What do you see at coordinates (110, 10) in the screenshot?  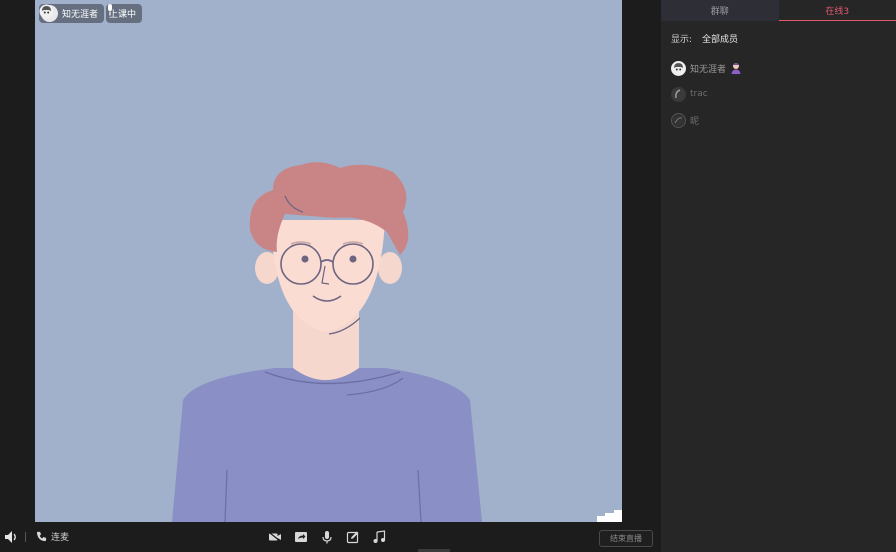 I see `mic-icon` at bounding box center [110, 10].